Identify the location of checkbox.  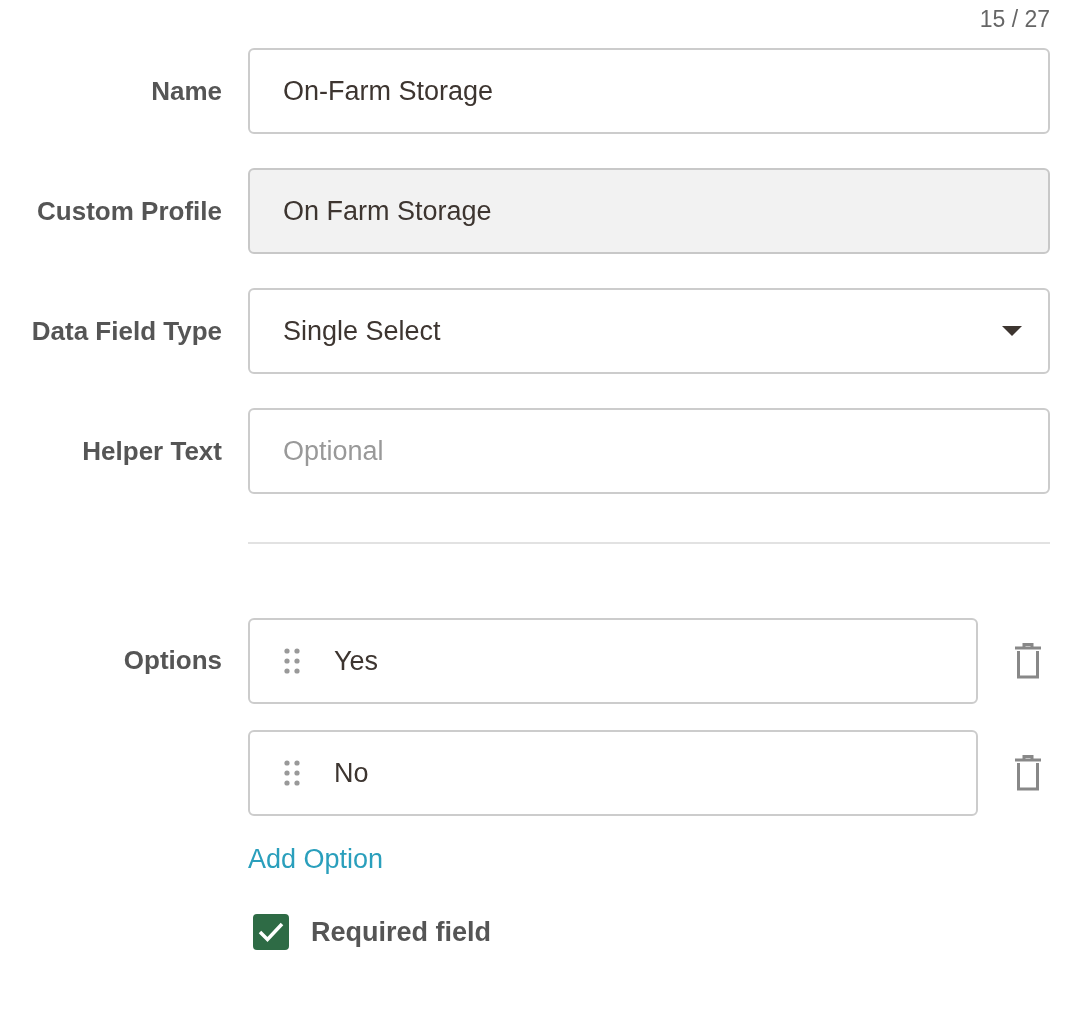
(271, 932).